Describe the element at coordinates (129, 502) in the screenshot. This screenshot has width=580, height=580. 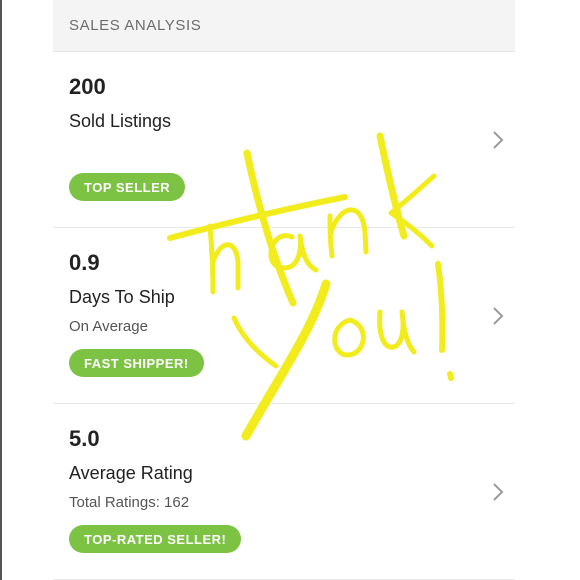
I see `stat-sublabel: Total Ratings: 162` at that location.